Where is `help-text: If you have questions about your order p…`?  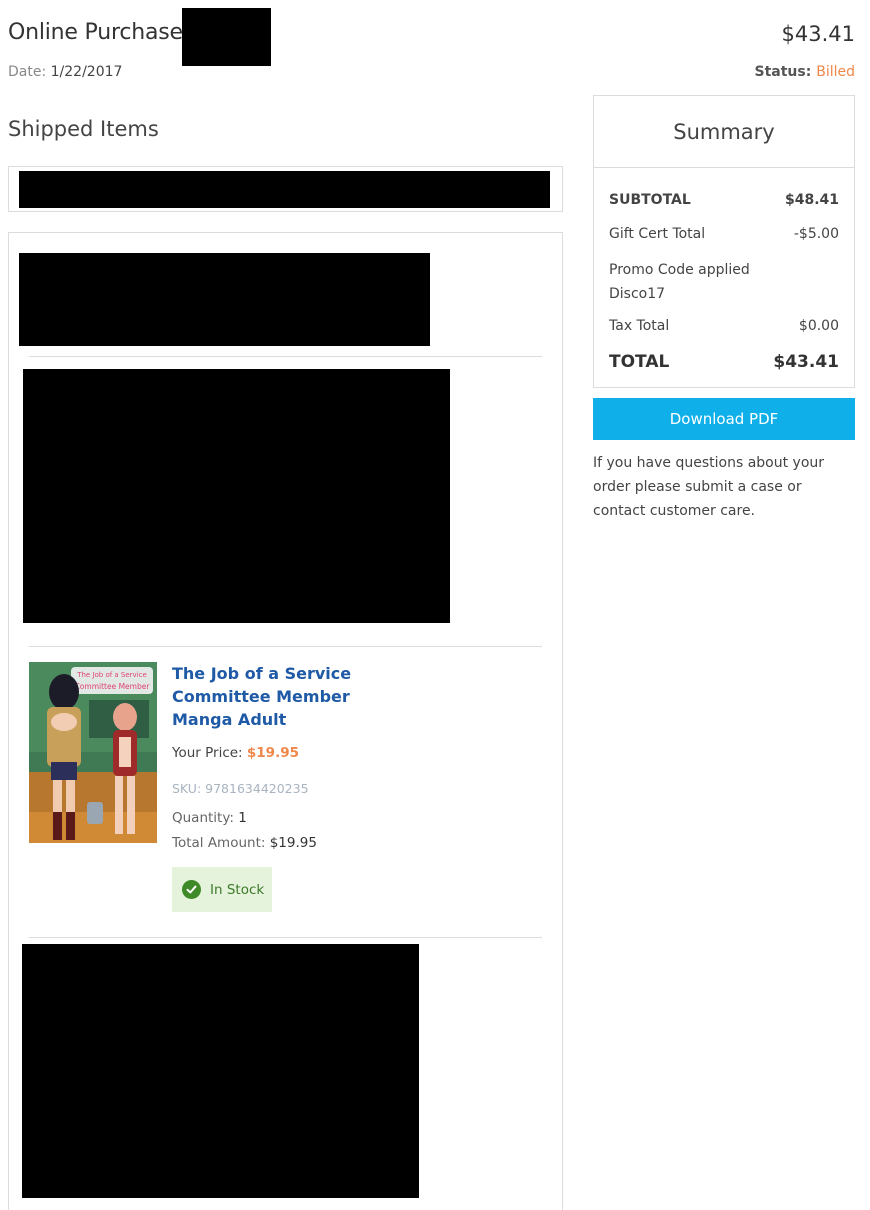 help-text: If you have questions about your order p… is located at coordinates (709, 487).